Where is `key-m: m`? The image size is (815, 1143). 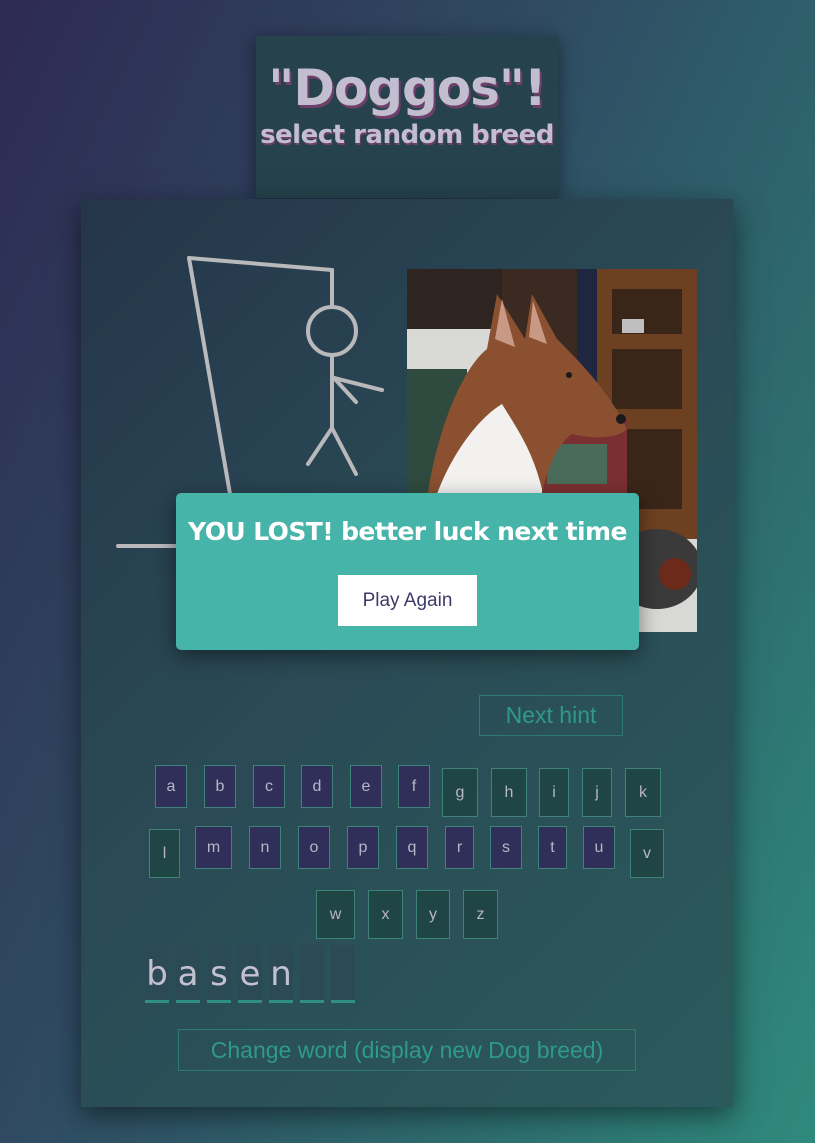
key-m: m is located at coordinates (213, 847).